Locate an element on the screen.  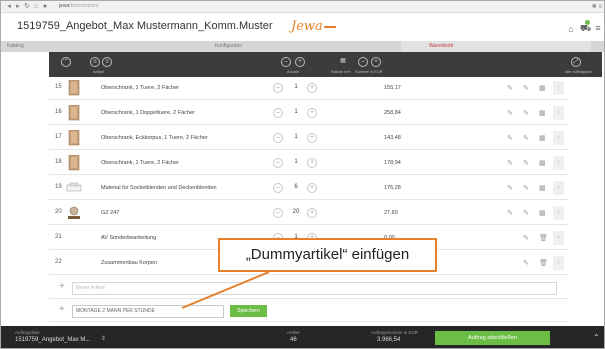
reload-icon: ↻ is located at coordinates (27, 7).